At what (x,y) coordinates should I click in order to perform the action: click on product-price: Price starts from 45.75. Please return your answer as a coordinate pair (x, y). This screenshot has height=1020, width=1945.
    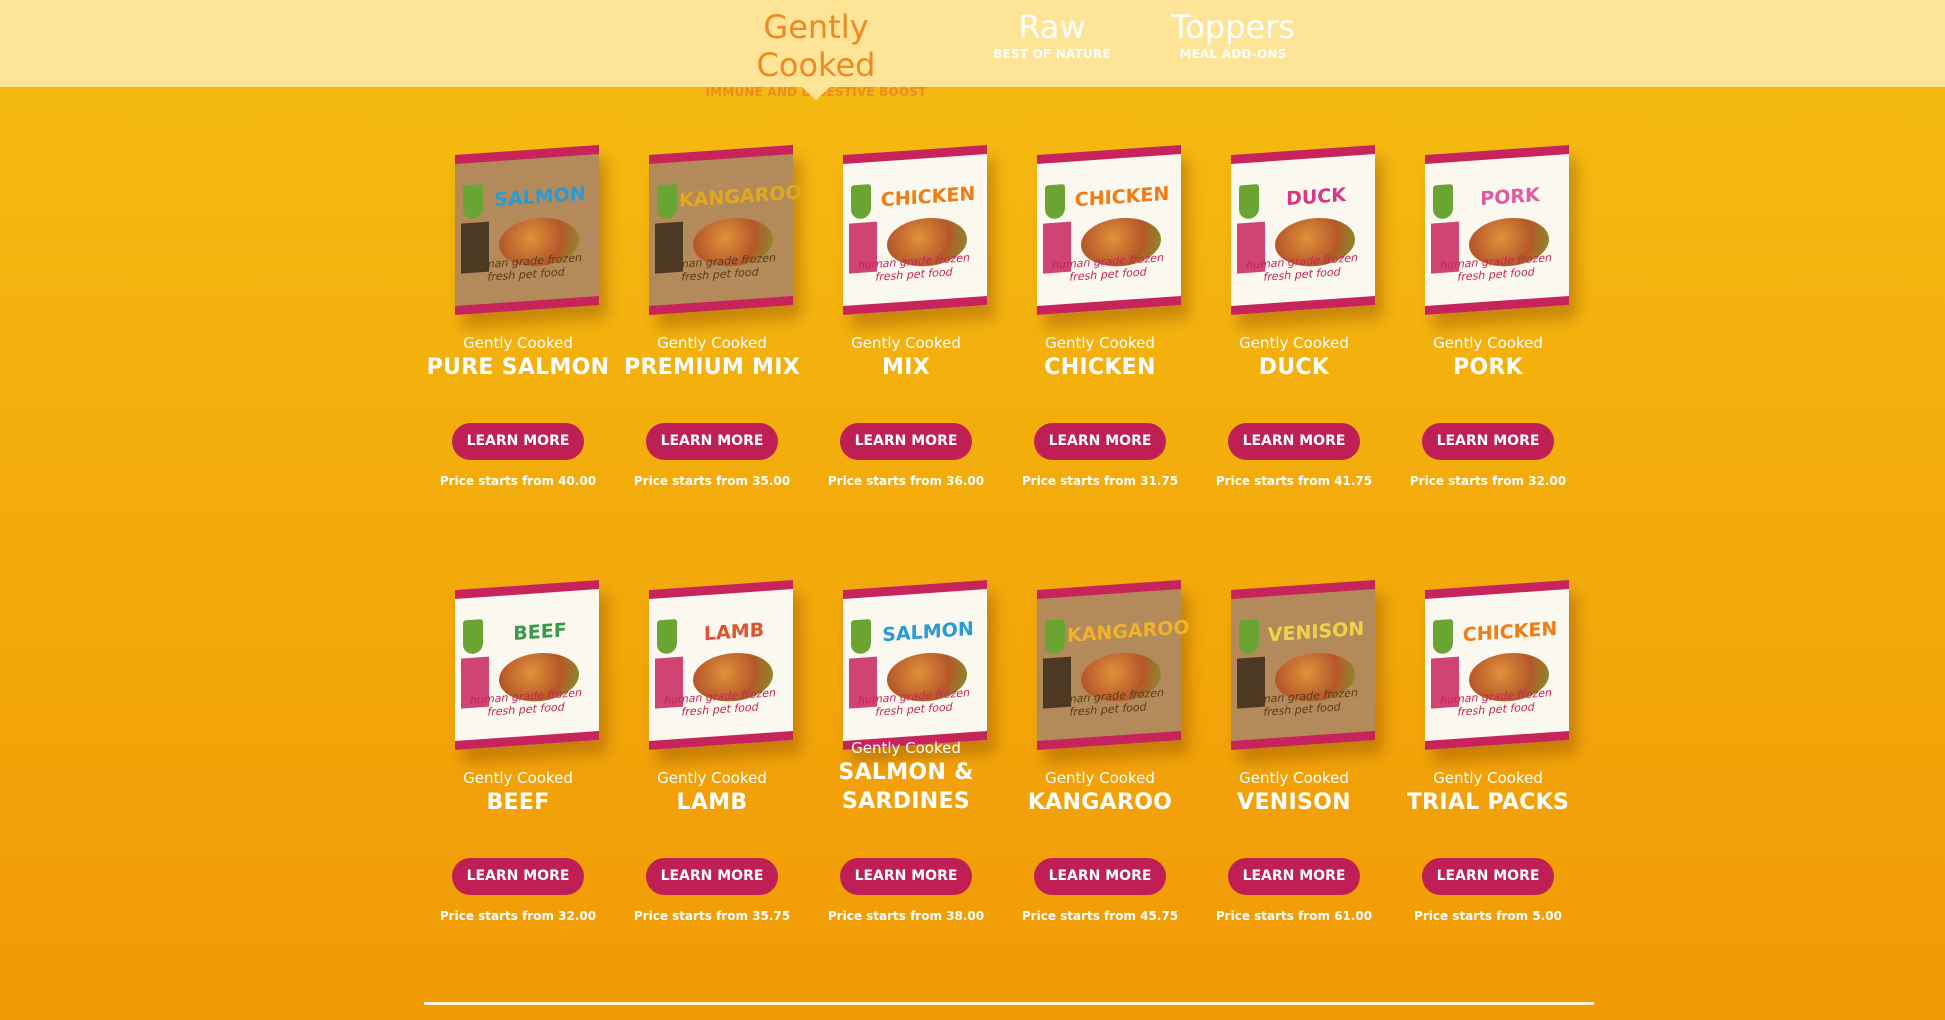
    Looking at the image, I should click on (1100, 916).